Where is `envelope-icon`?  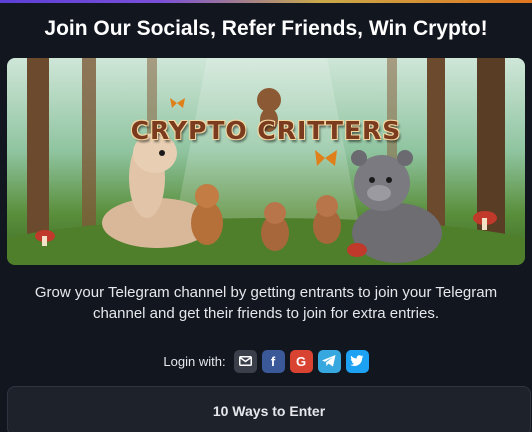
envelope-icon is located at coordinates (245, 361).